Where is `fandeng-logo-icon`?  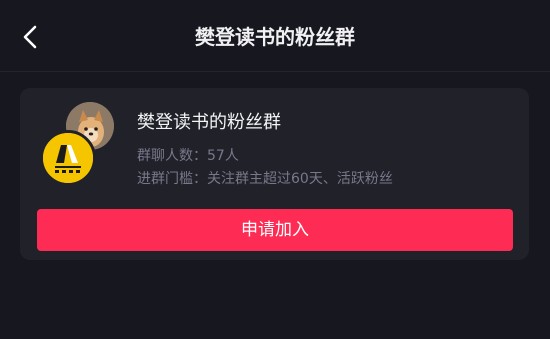 fandeng-logo-icon is located at coordinates (68, 158).